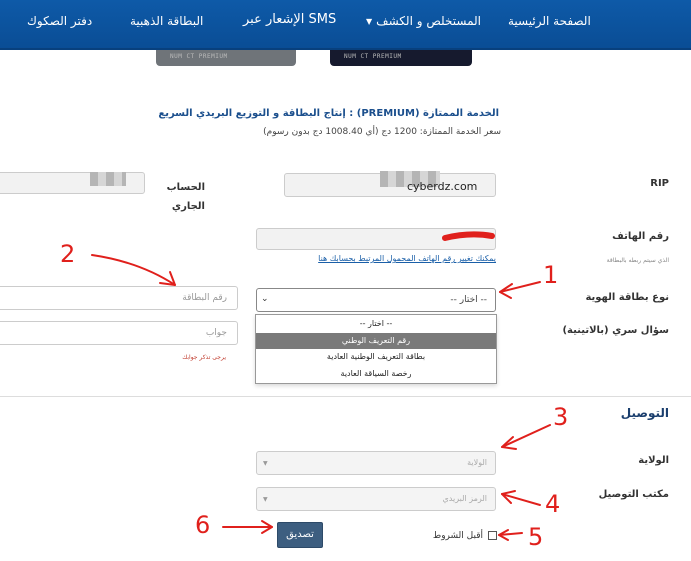  What do you see at coordinates (550, 275) in the screenshot?
I see `annotation-number-1: 1` at bounding box center [550, 275].